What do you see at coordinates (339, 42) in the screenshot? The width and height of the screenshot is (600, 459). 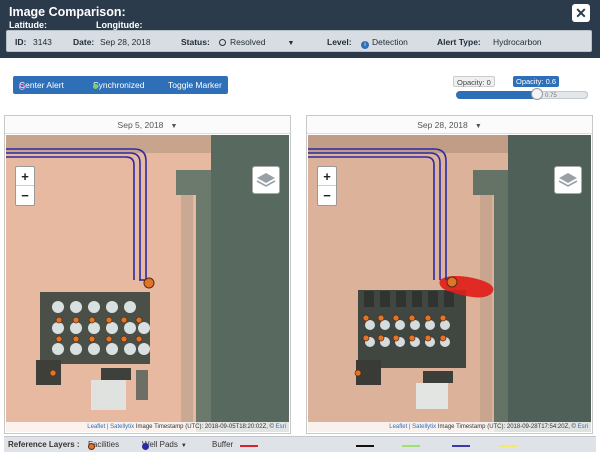 I see `level-label: Level:` at bounding box center [339, 42].